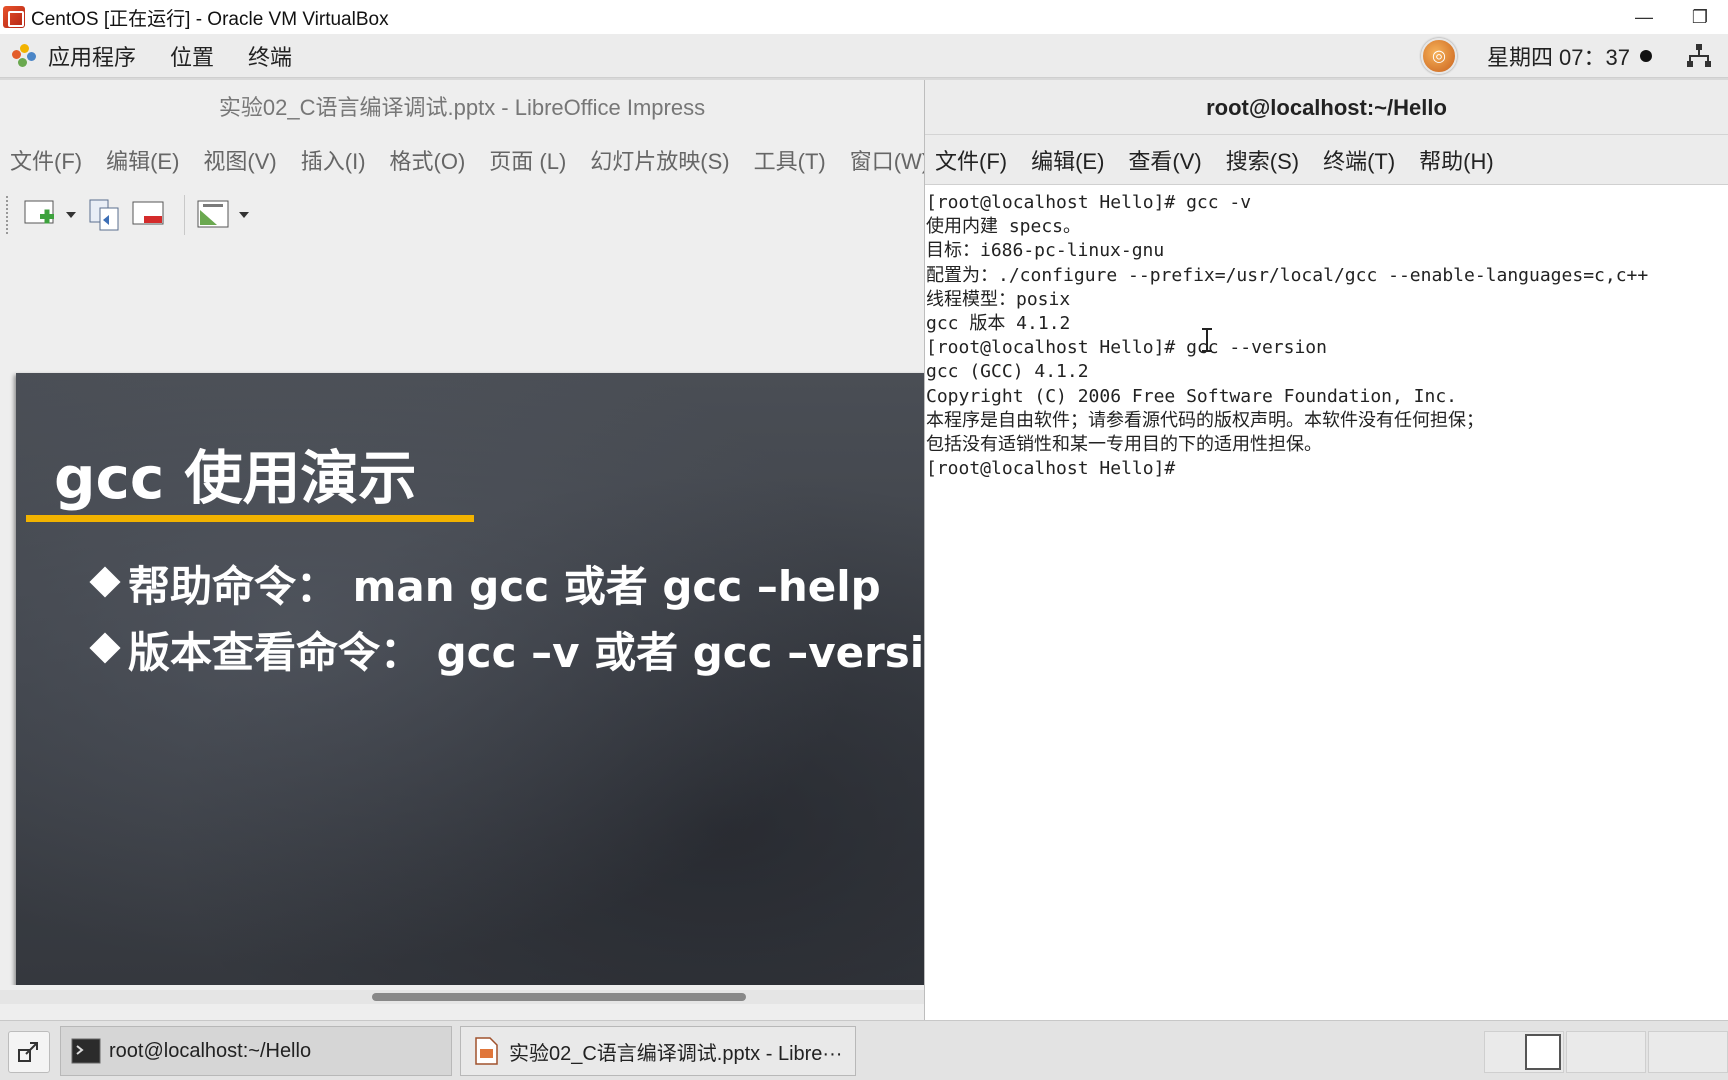 Image resolution: width=1728 pixels, height=1080 pixels. I want to click on terminal-menubar: 文件(F) 编辑(E) 查看(V) 搜索(S) 终端(T) 帮助(H), so click(1326, 160).